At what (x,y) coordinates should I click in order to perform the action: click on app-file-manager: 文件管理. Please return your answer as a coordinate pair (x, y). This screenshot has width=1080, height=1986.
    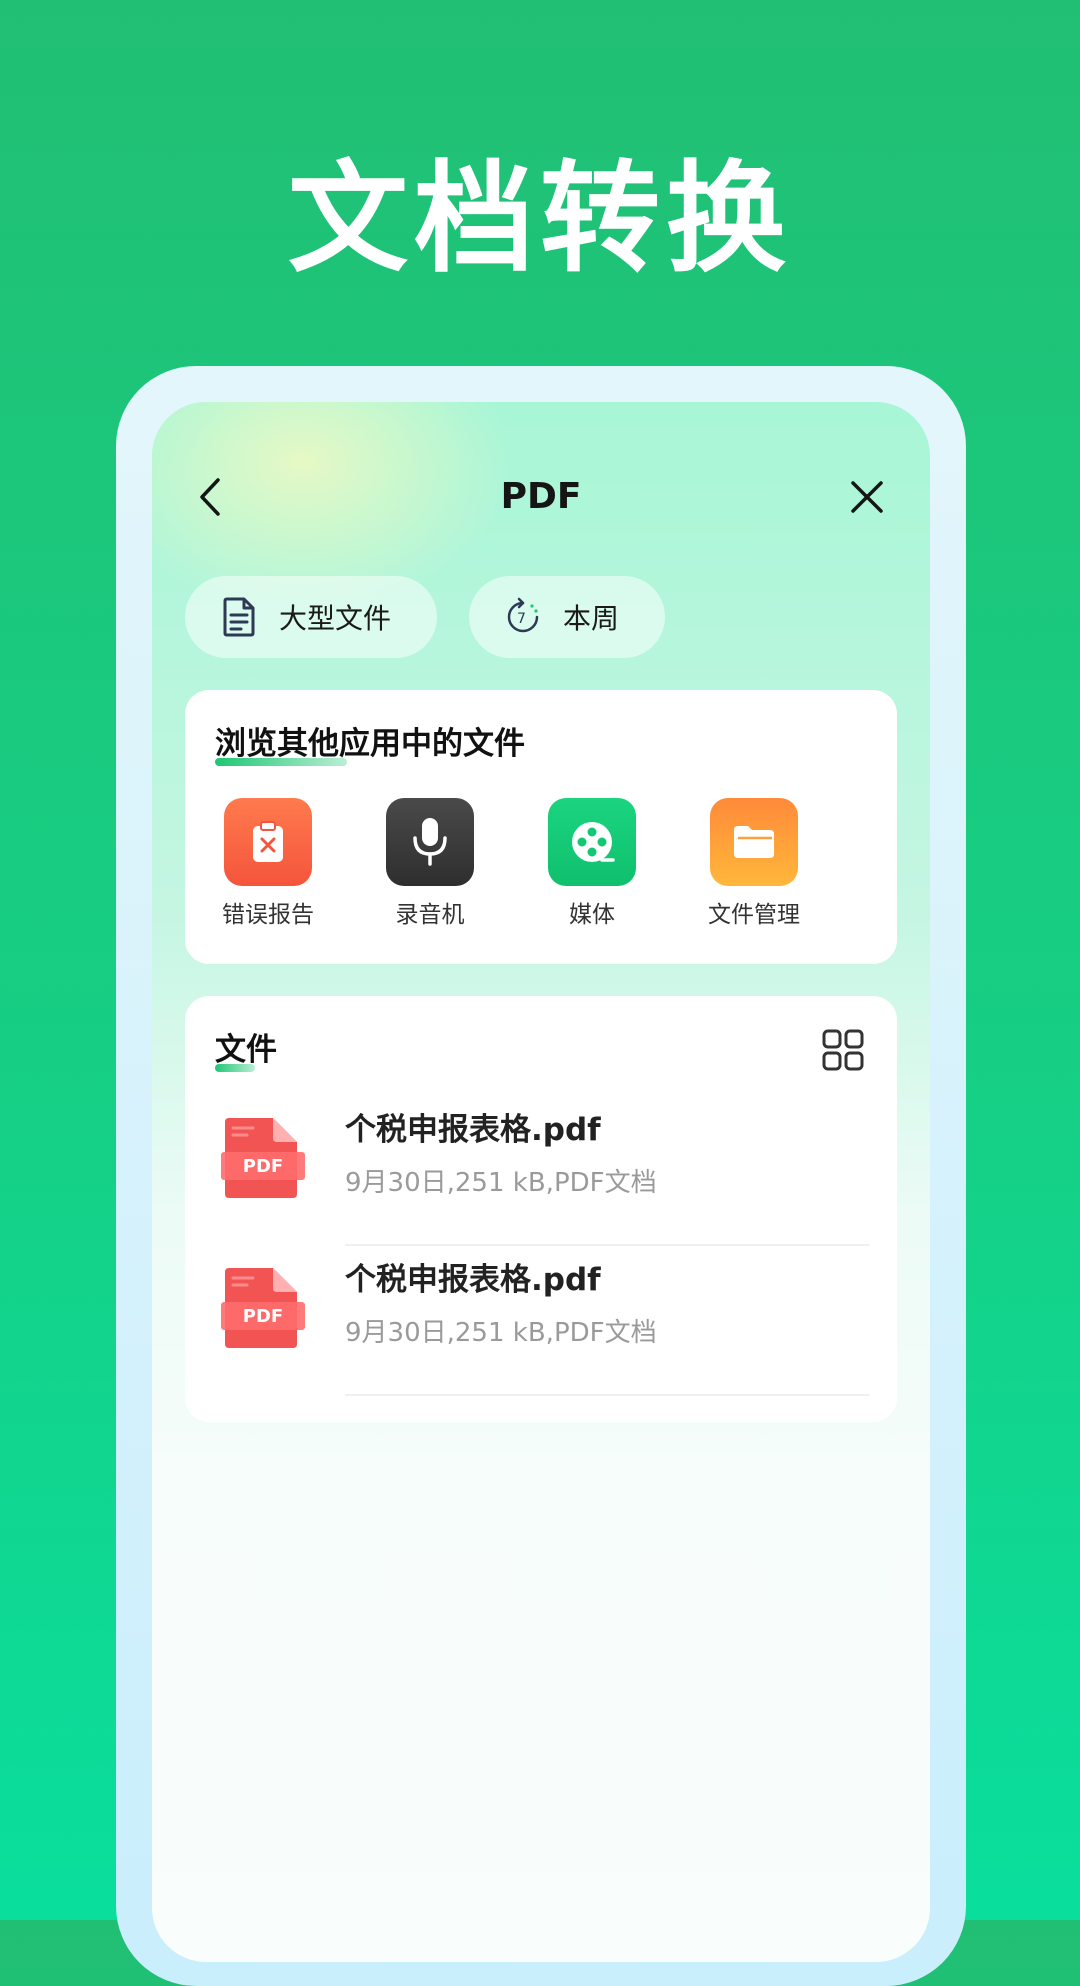
    Looking at the image, I should click on (754, 864).